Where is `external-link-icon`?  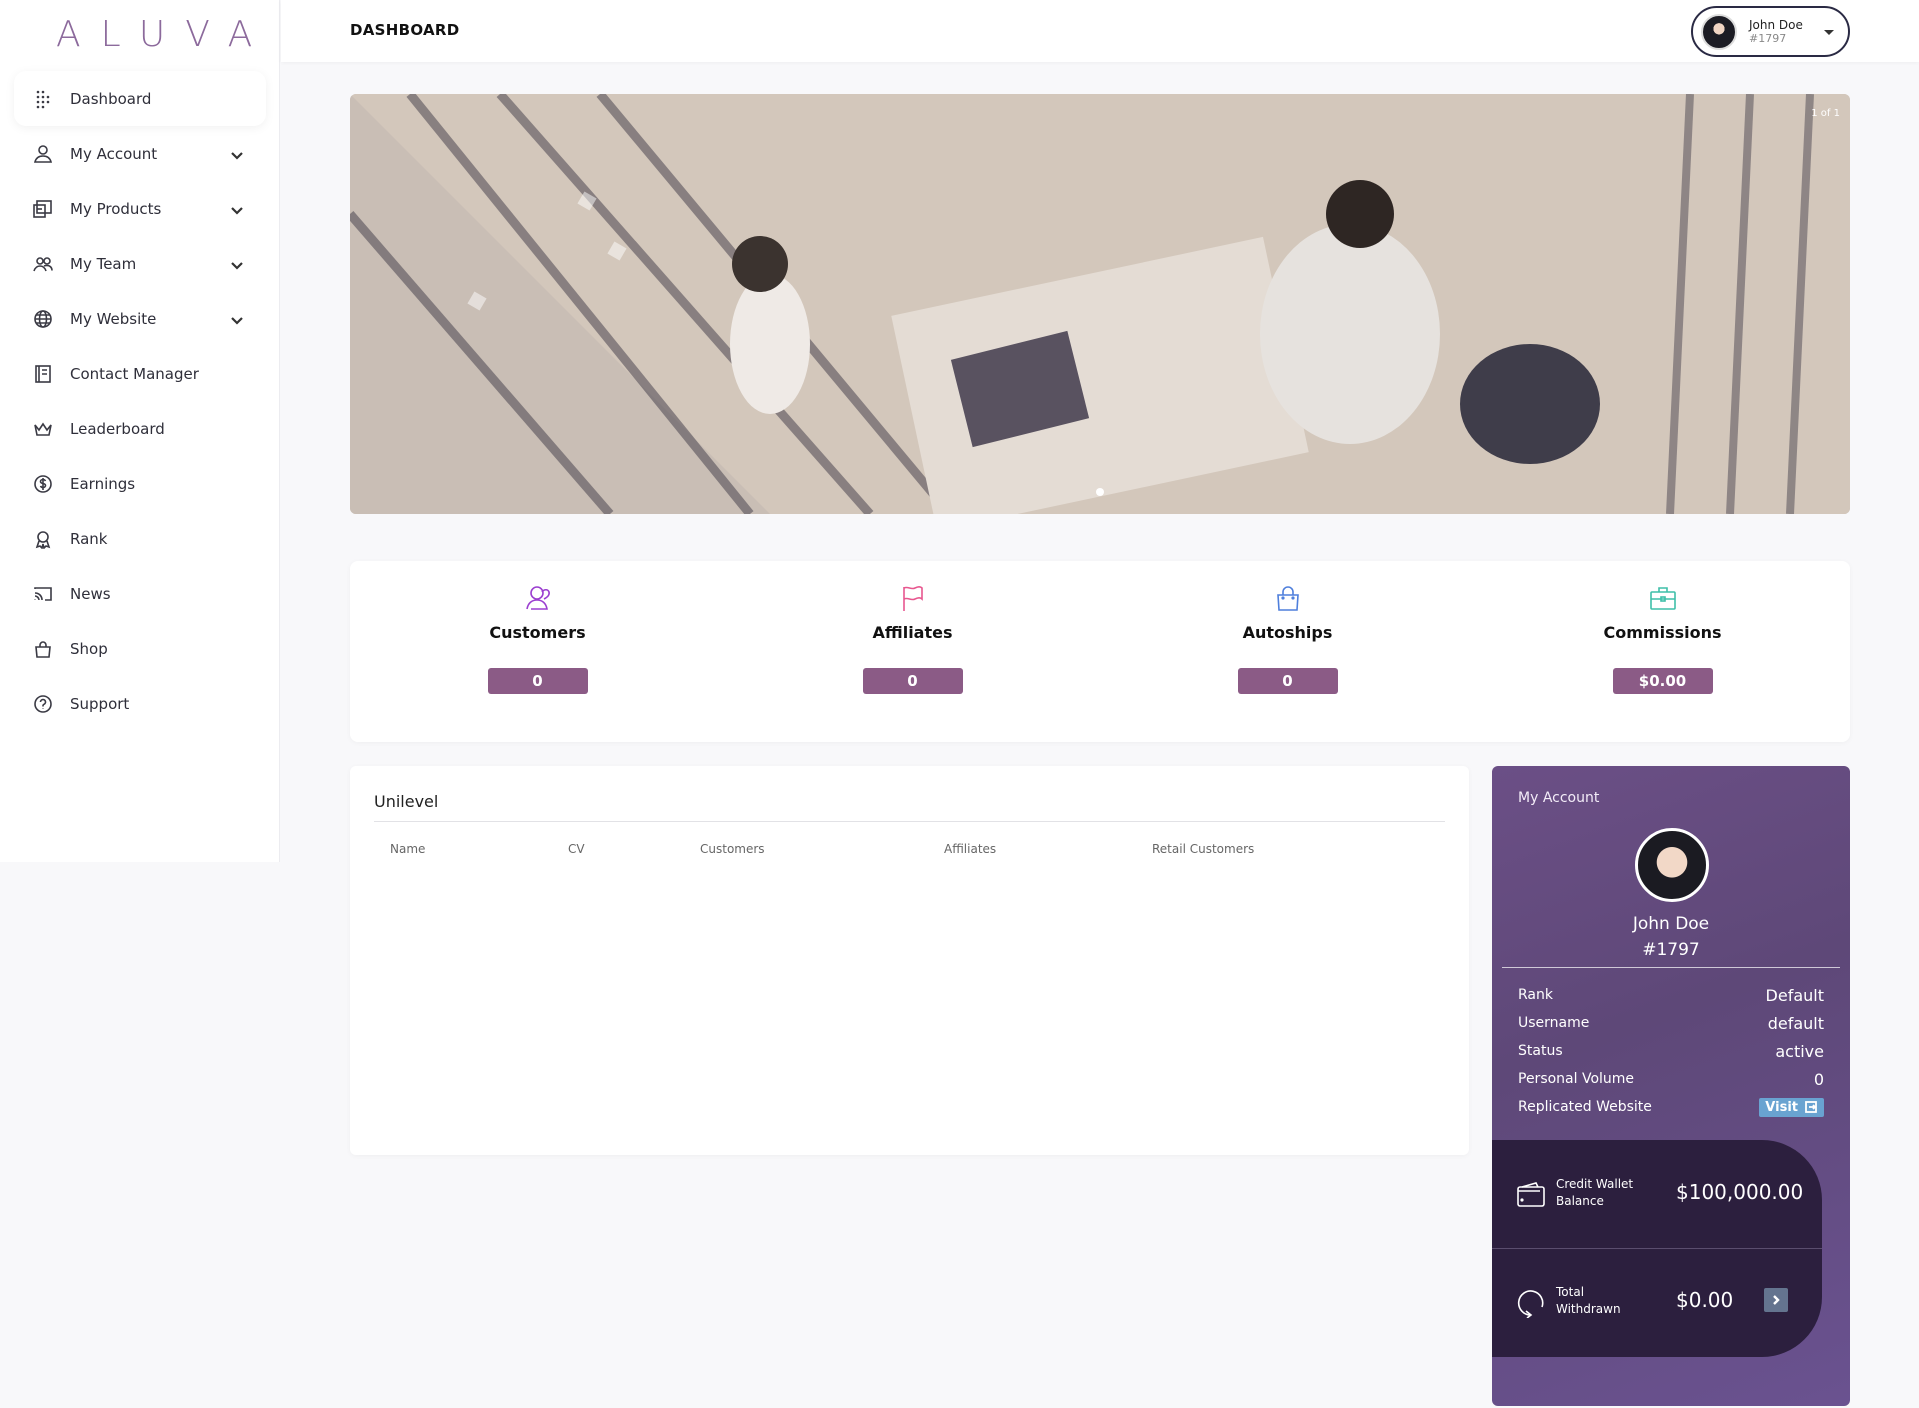
external-link-icon is located at coordinates (1811, 1107).